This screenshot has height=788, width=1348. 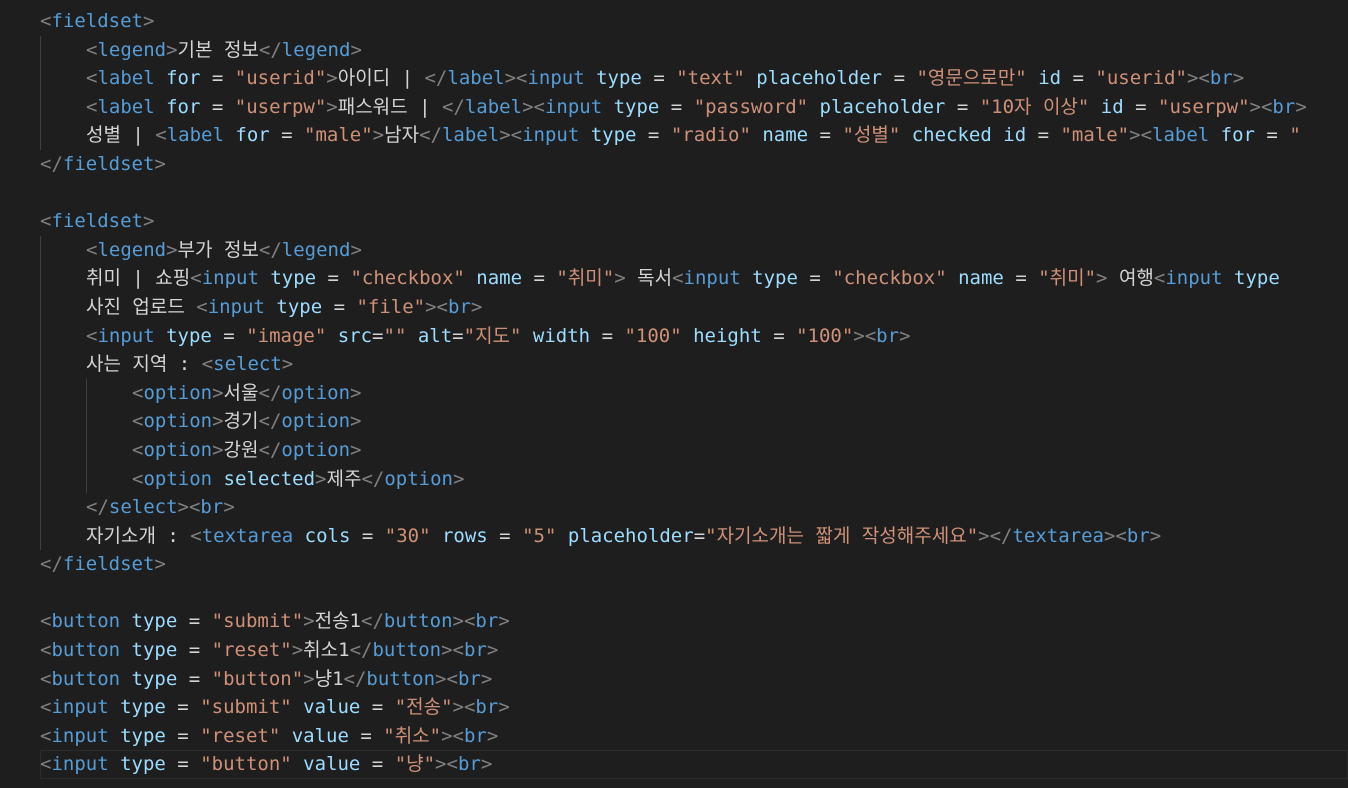 What do you see at coordinates (241, 421) in the screenshot?
I see `code-token: 경기` at bounding box center [241, 421].